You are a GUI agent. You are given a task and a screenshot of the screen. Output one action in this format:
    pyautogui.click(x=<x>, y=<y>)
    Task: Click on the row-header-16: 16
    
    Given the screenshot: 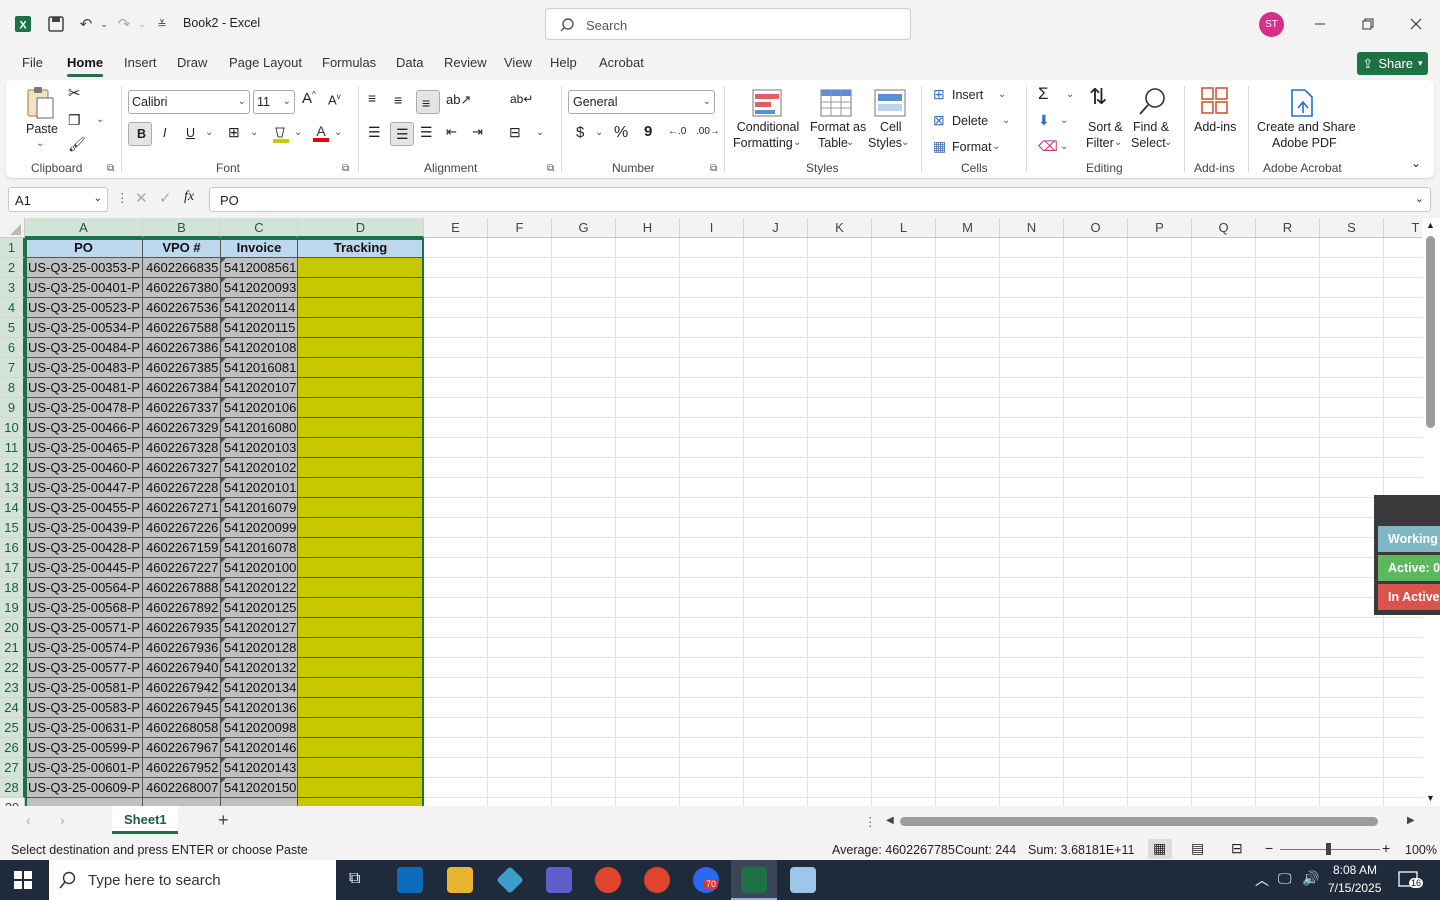 What is the action you would take?
    pyautogui.click(x=12, y=548)
    